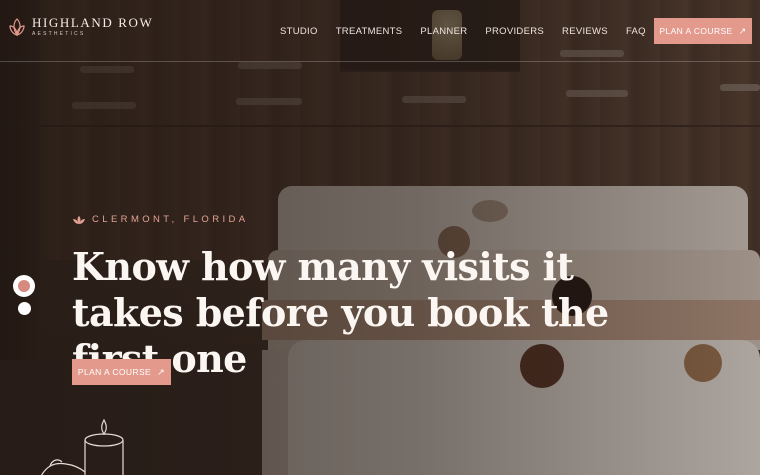 The height and width of the screenshot is (475, 760). Describe the element at coordinates (82, 446) in the screenshot. I see `candle-outline-icon` at that location.